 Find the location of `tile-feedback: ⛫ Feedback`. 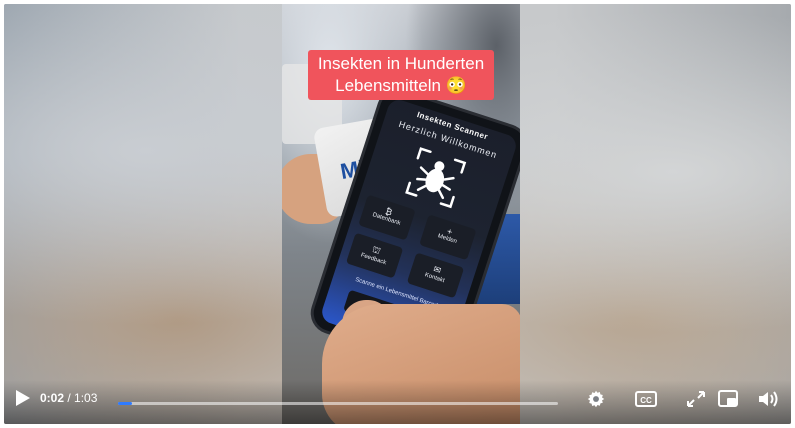

tile-feedback: ⛫ Feedback is located at coordinates (374, 255).